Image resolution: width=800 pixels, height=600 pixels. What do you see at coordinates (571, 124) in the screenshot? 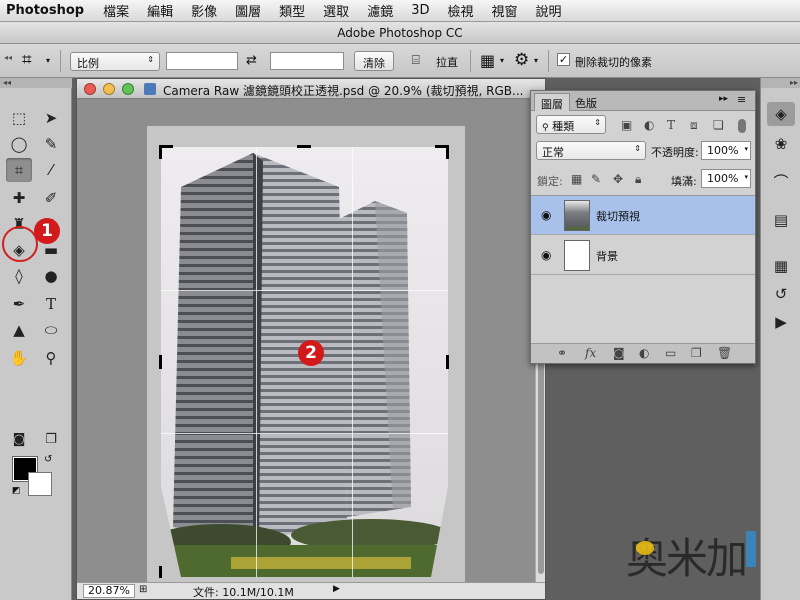
I see `layer-filter-select: ⚲ 種類 ⇕` at bounding box center [571, 124].